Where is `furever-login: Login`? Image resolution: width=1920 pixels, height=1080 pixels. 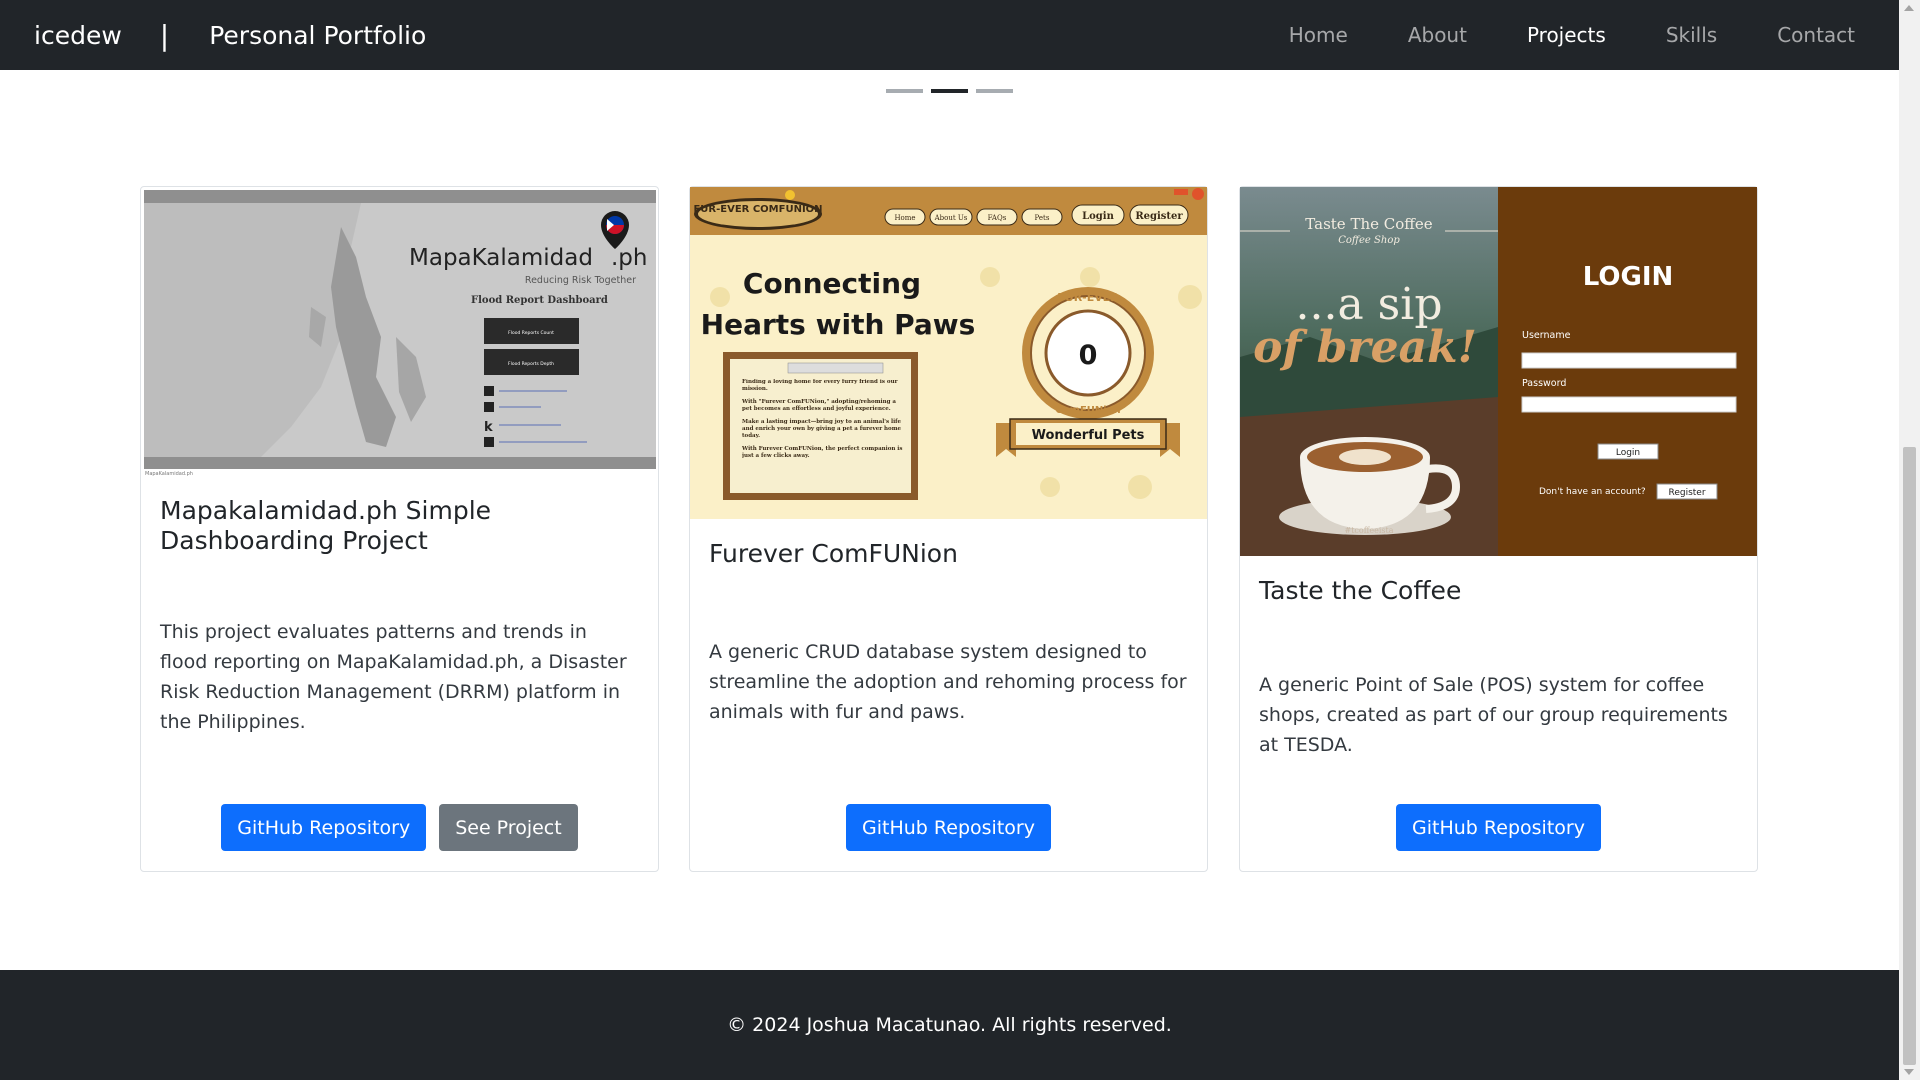
furever-login: Login is located at coordinates (1098, 216).